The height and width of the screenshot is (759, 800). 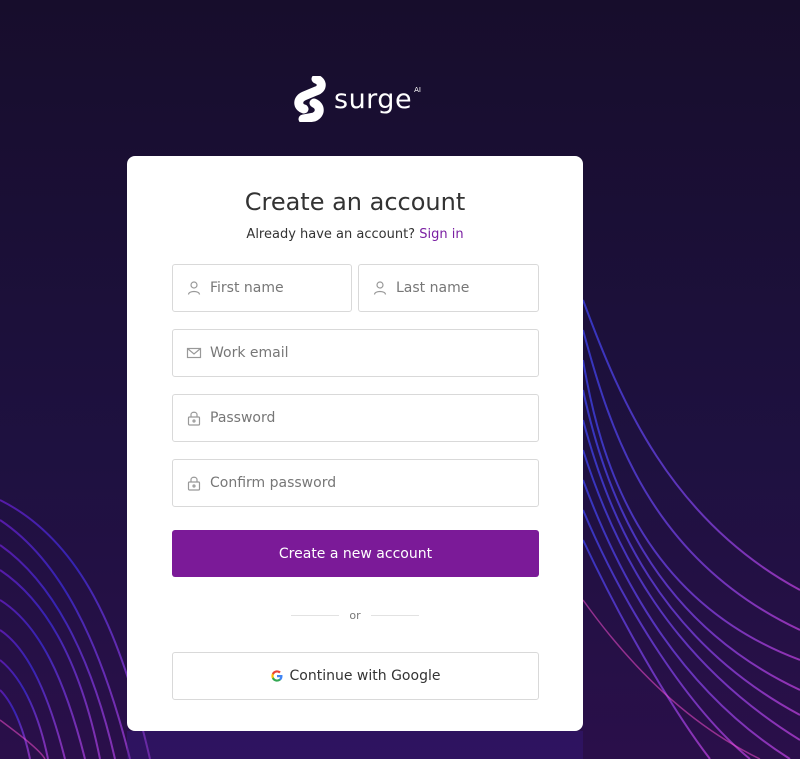 I want to click on divider-line-right, so click(x=394, y=615).